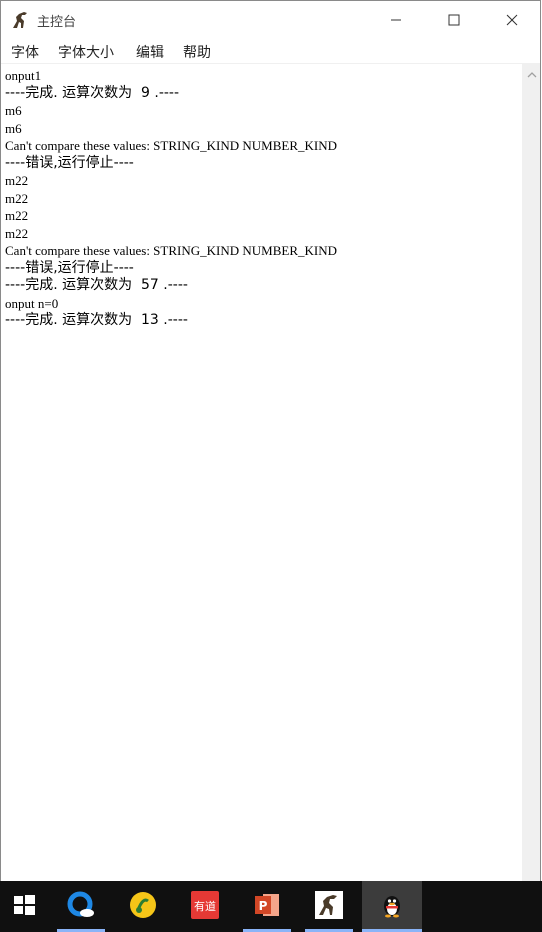 The width and height of the screenshot is (542, 932). What do you see at coordinates (92, 92) in the screenshot?
I see `console-line: ----完成. 运算次数为 9 .----` at bounding box center [92, 92].